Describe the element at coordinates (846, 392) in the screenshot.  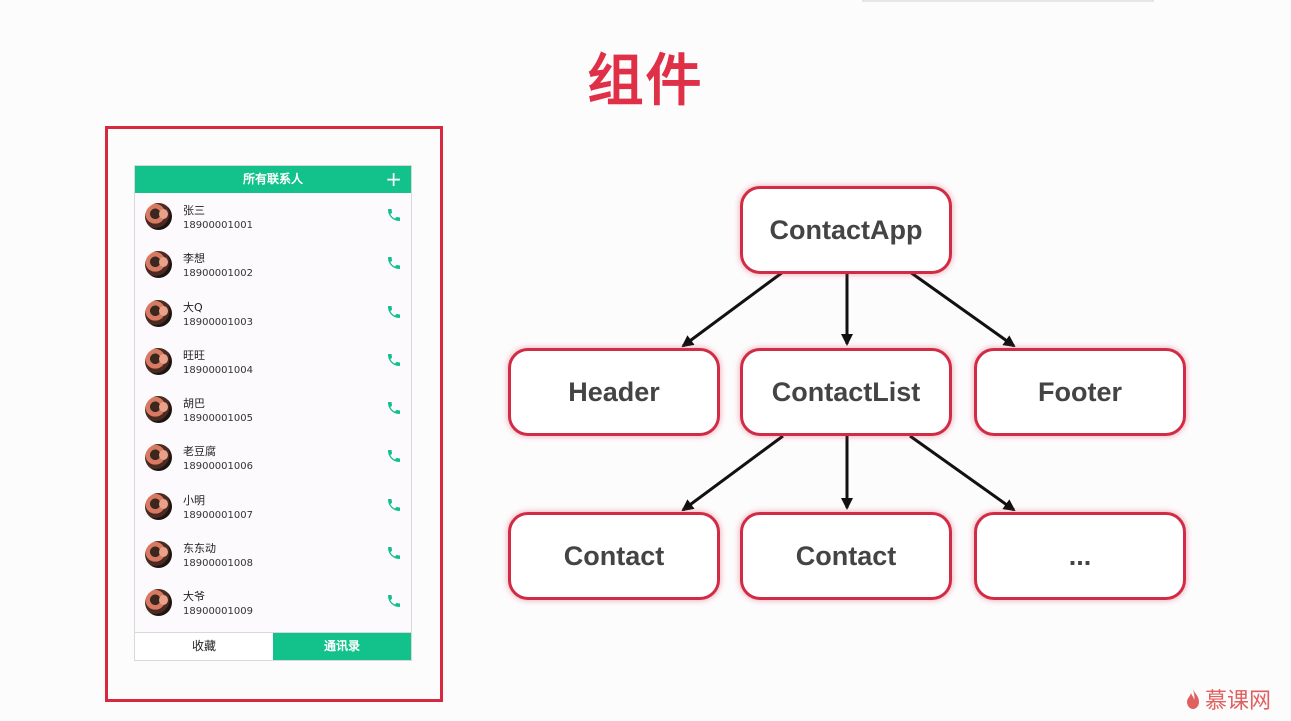
I see `node-contactlist: ContactList` at that location.